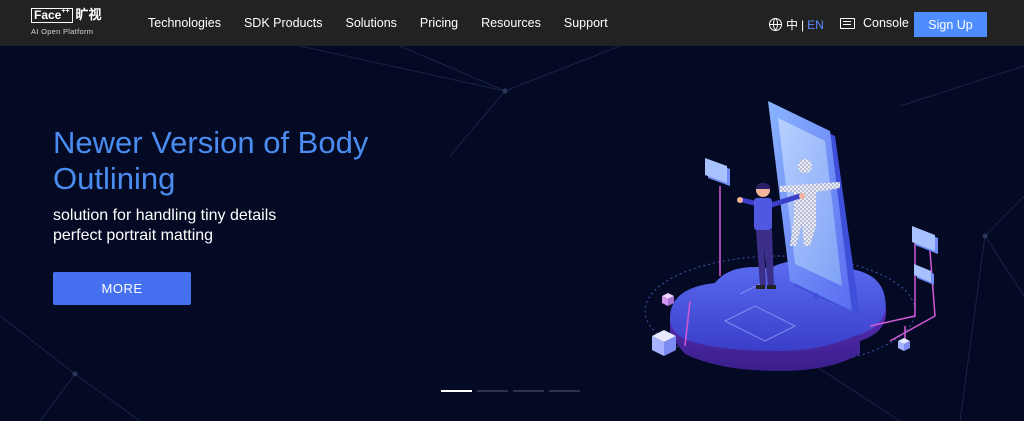 The height and width of the screenshot is (442, 1024). I want to click on sign-up-button: Sign Up, so click(950, 24).